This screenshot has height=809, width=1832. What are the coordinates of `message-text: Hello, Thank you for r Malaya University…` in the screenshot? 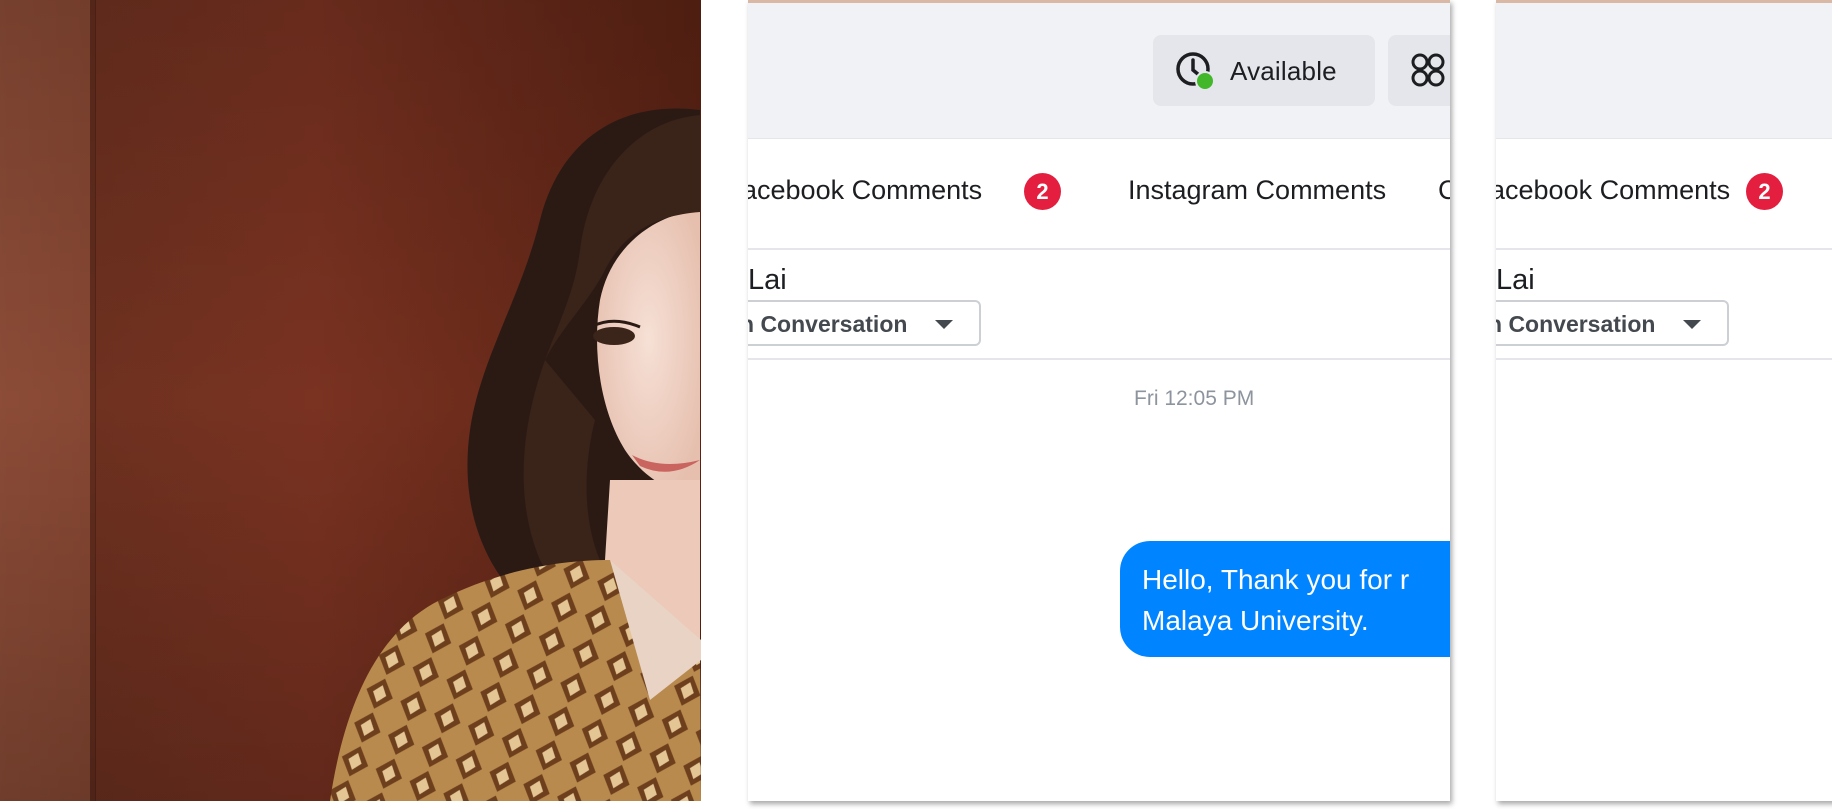 It's located at (1276, 600).